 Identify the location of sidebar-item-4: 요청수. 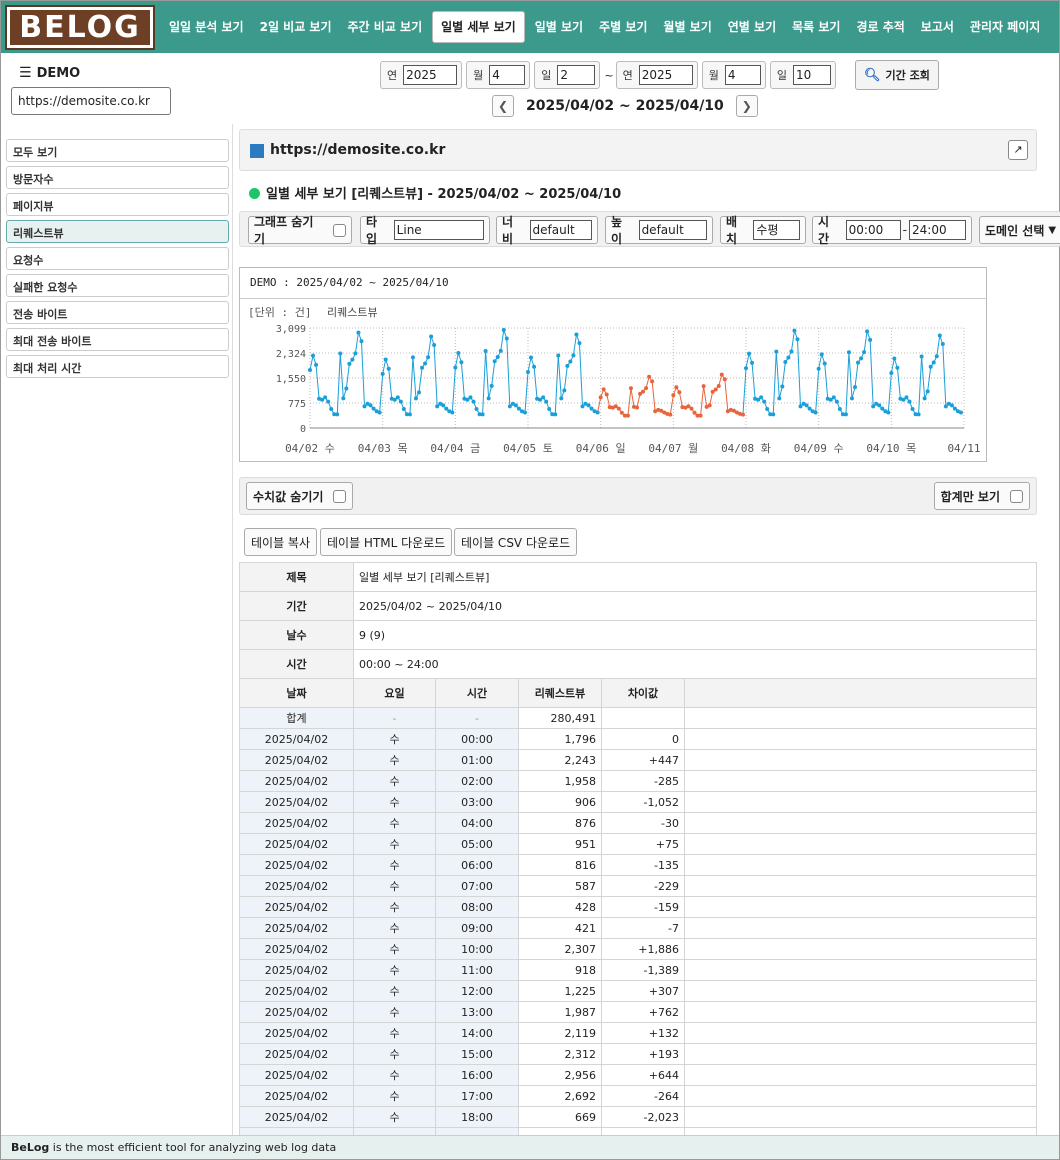
(117, 258).